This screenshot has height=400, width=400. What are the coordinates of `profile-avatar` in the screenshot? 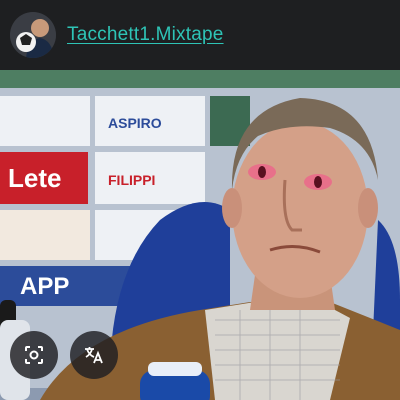 It's located at (33, 35).